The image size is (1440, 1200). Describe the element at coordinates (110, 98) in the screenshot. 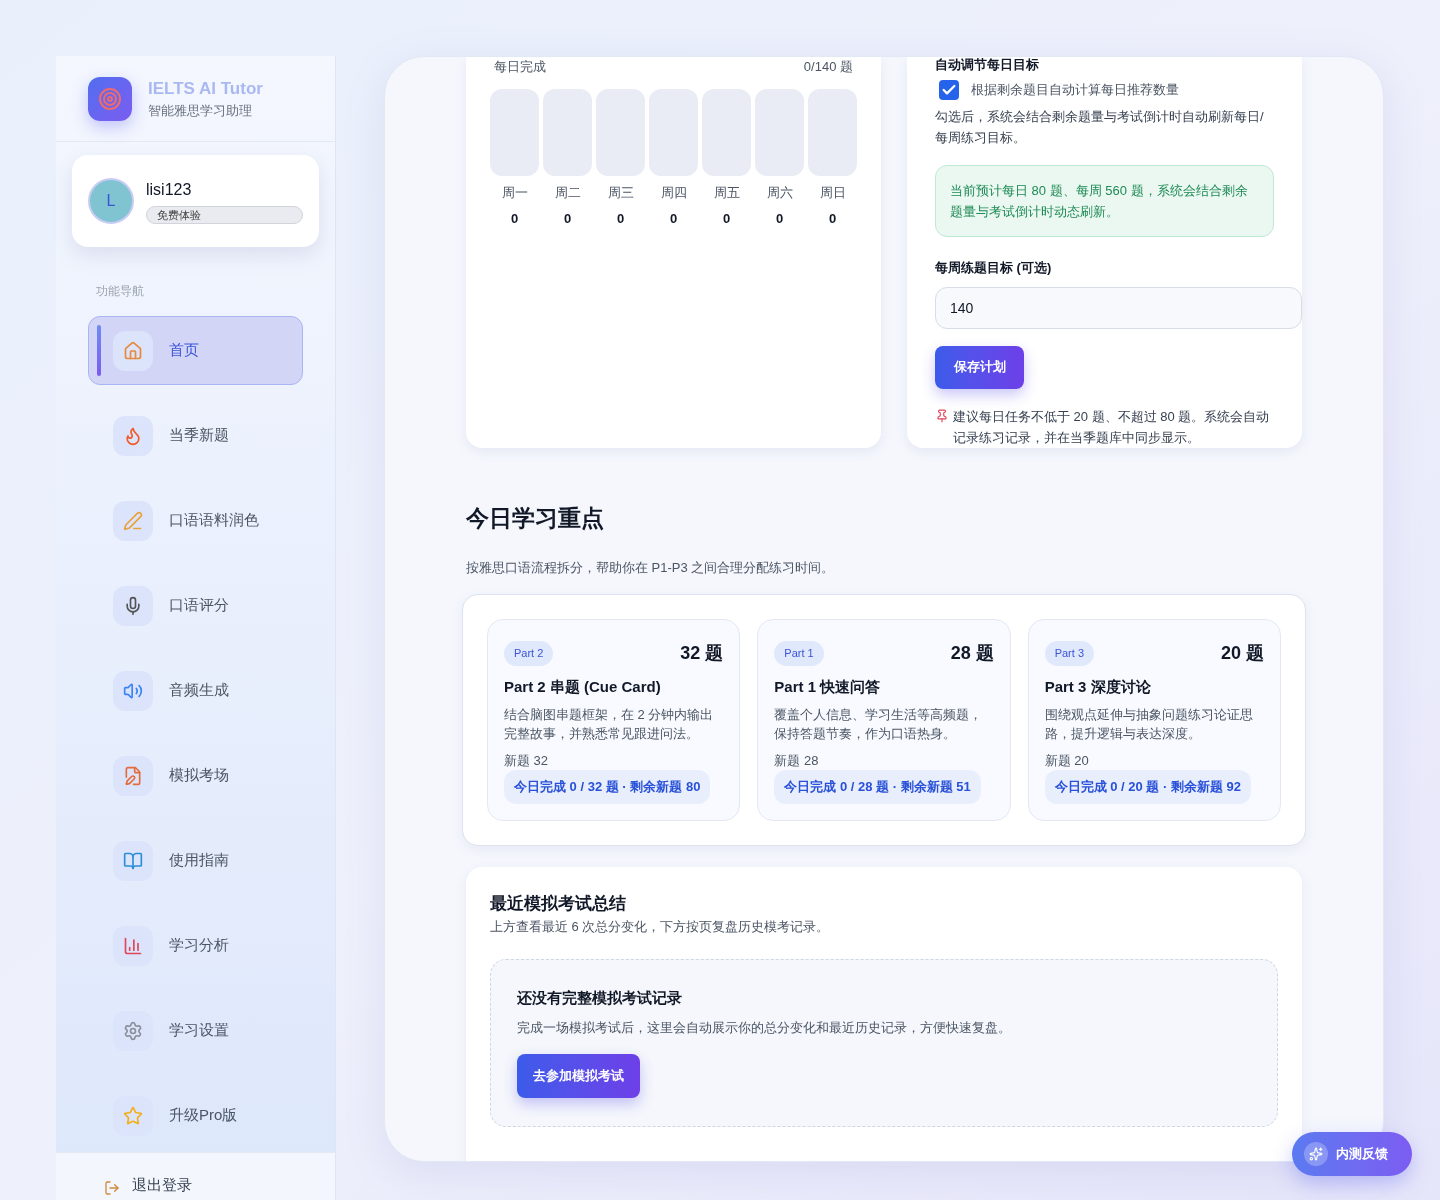

I see `logo-icon` at that location.